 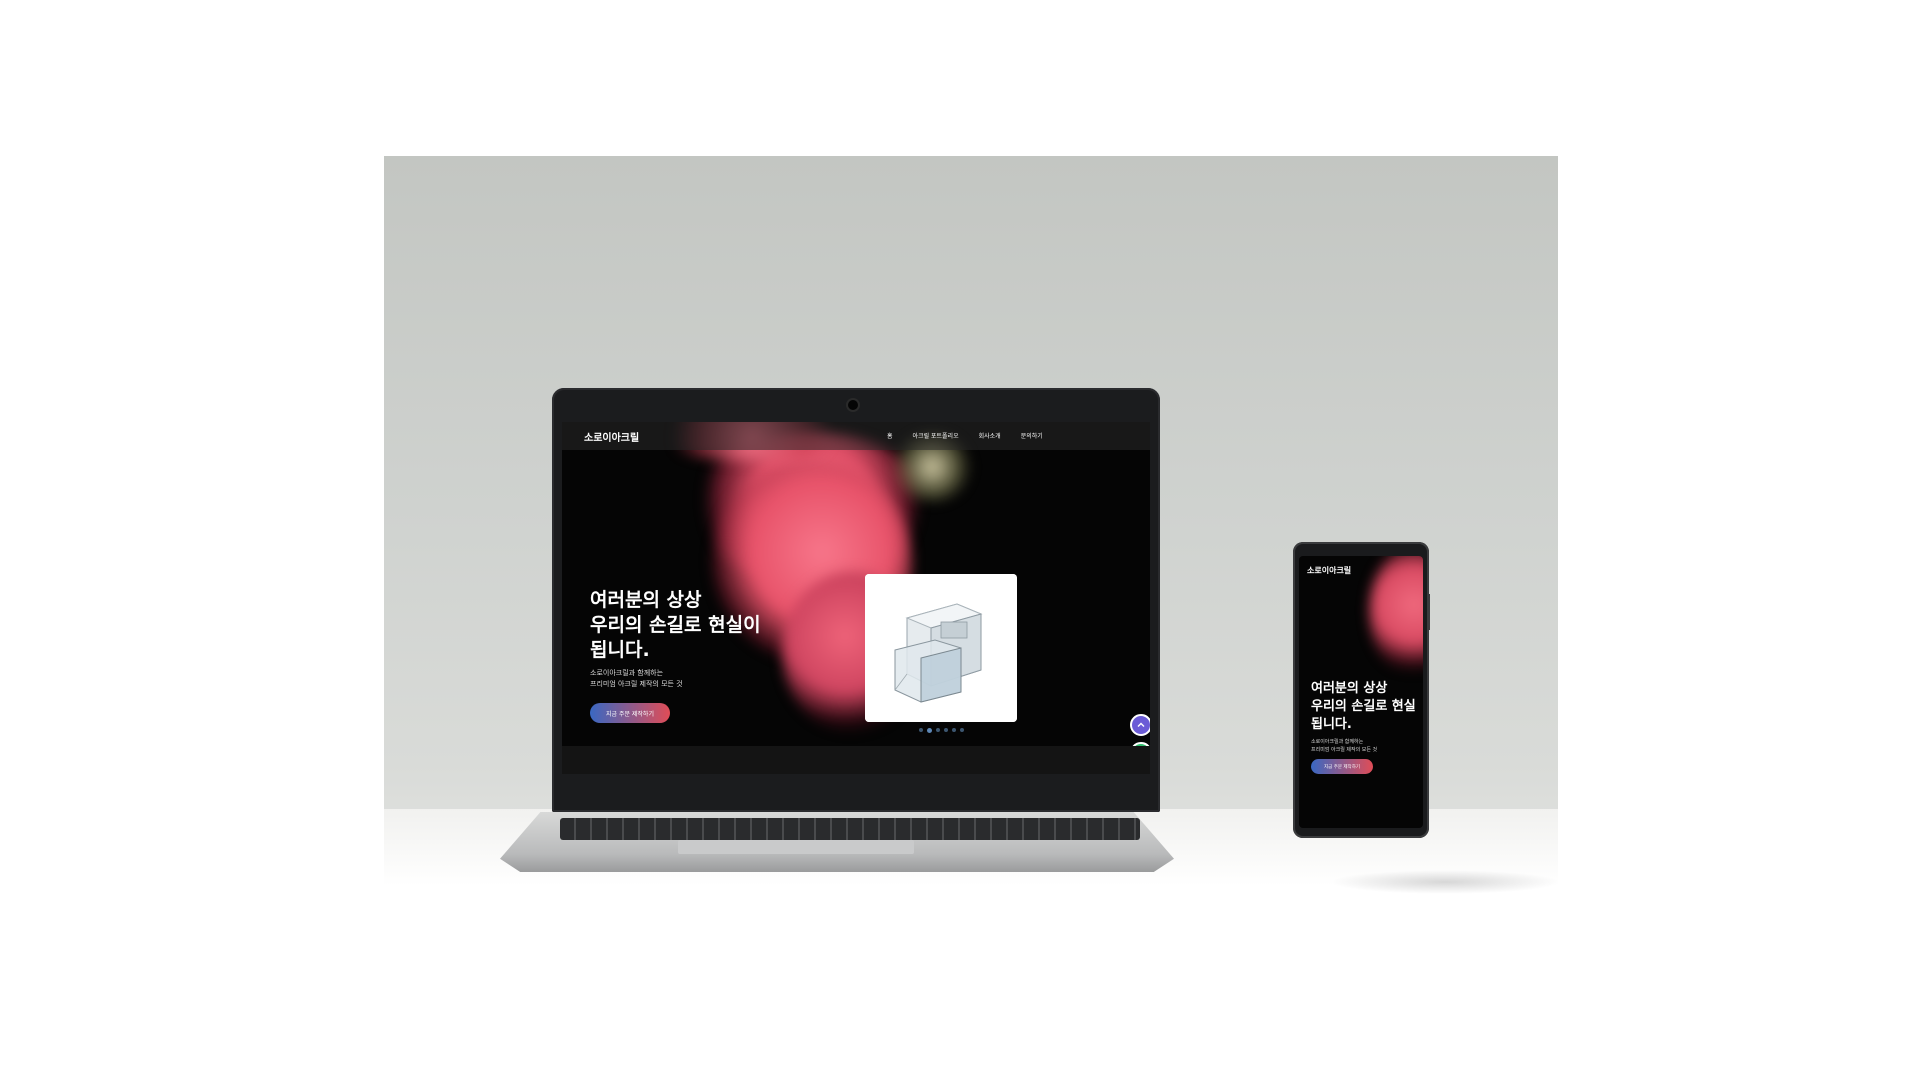 I want to click on chevron-up-icon, so click(x=1141, y=724).